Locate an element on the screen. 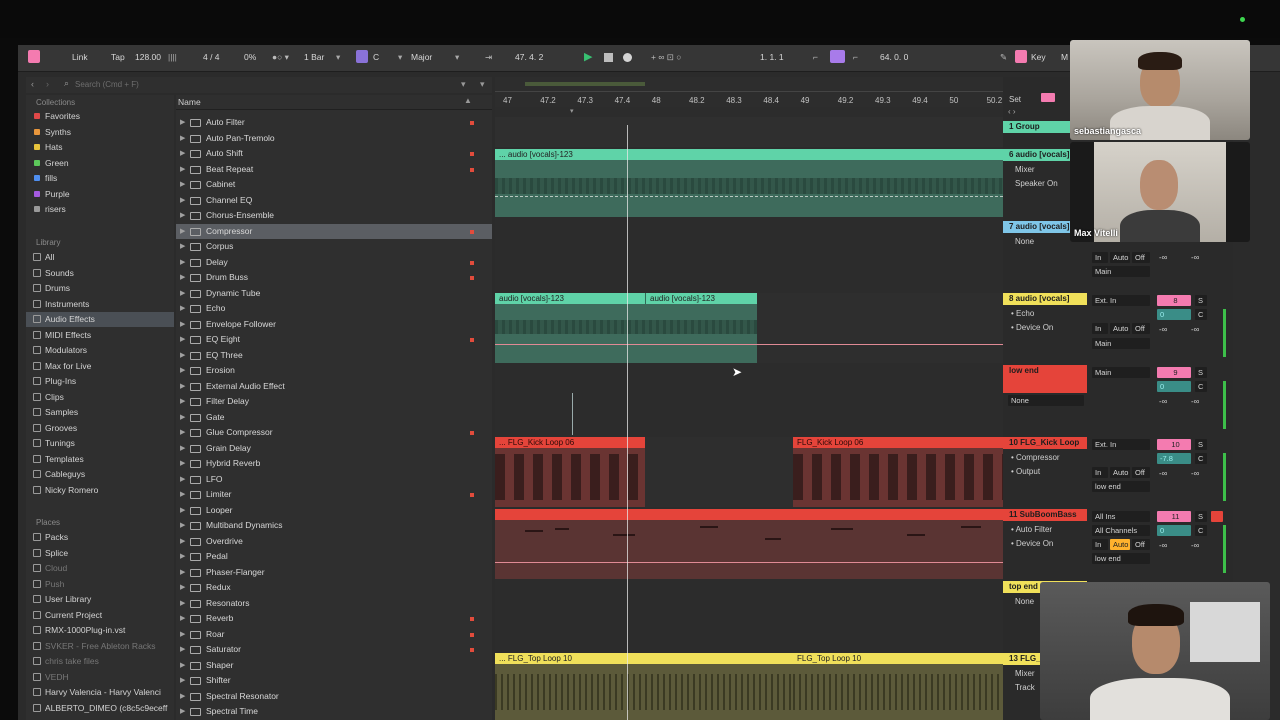 The image size is (1280, 720). library-drums: Drums is located at coordinates (100, 288).